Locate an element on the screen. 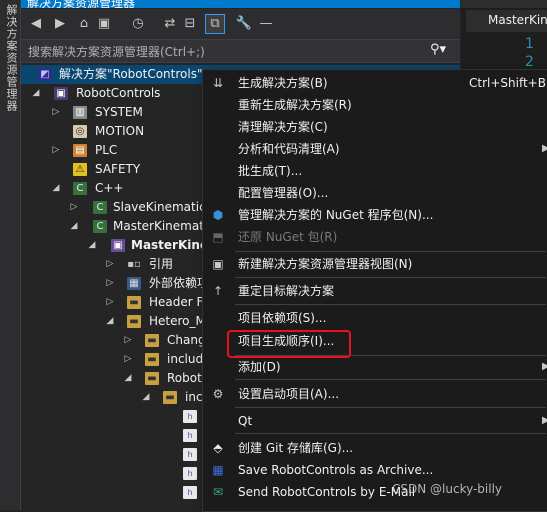 This screenshot has width=547, height=512. panel-title: 解决方案资源管理器 is located at coordinates (81, 4).